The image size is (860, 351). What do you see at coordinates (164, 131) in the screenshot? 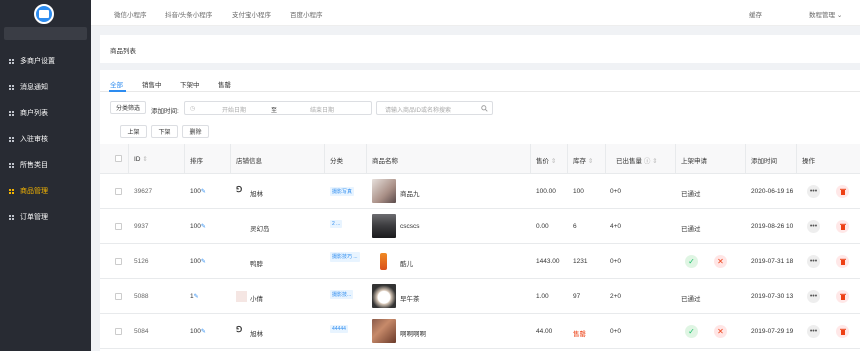
I see `batch-down-button: 下架` at bounding box center [164, 131].